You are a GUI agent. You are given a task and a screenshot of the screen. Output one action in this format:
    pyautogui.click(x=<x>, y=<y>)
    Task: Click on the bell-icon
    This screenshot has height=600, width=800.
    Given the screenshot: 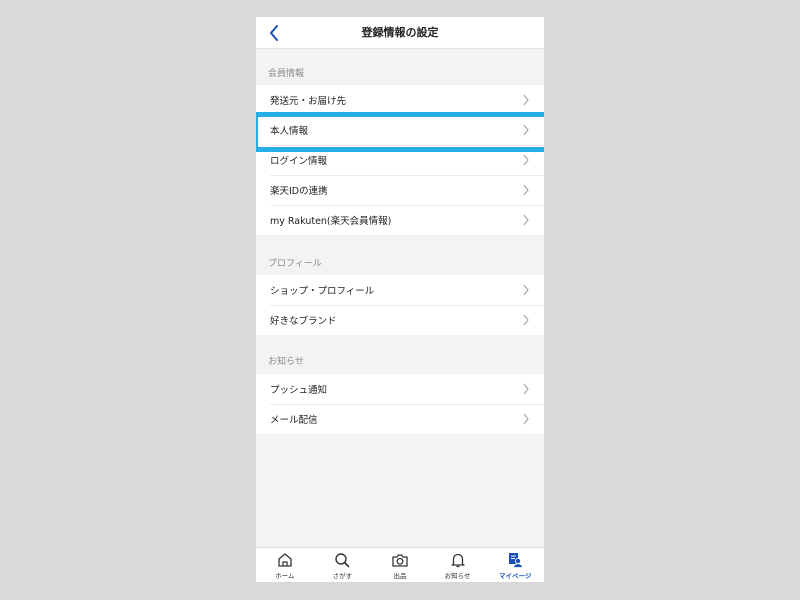 What is the action you would take?
    pyautogui.click(x=457, y=560)
    